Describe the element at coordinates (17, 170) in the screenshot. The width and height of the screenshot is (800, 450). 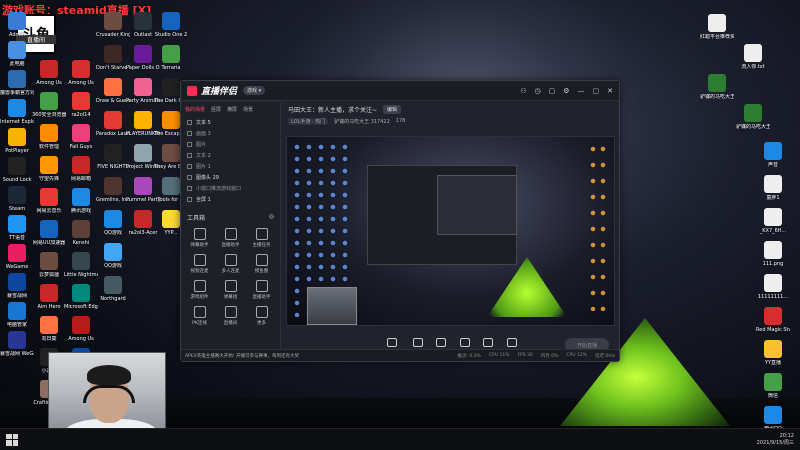
I see `desktop-icon: Sound Lock` at that location.